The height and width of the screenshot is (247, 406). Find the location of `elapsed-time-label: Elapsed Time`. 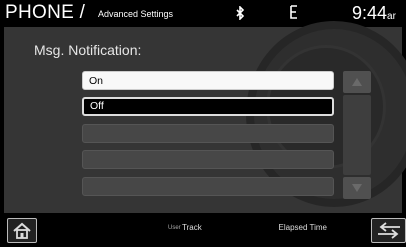

elapsed-time-label: Elapsed Time is located at coordinates (302, 227).